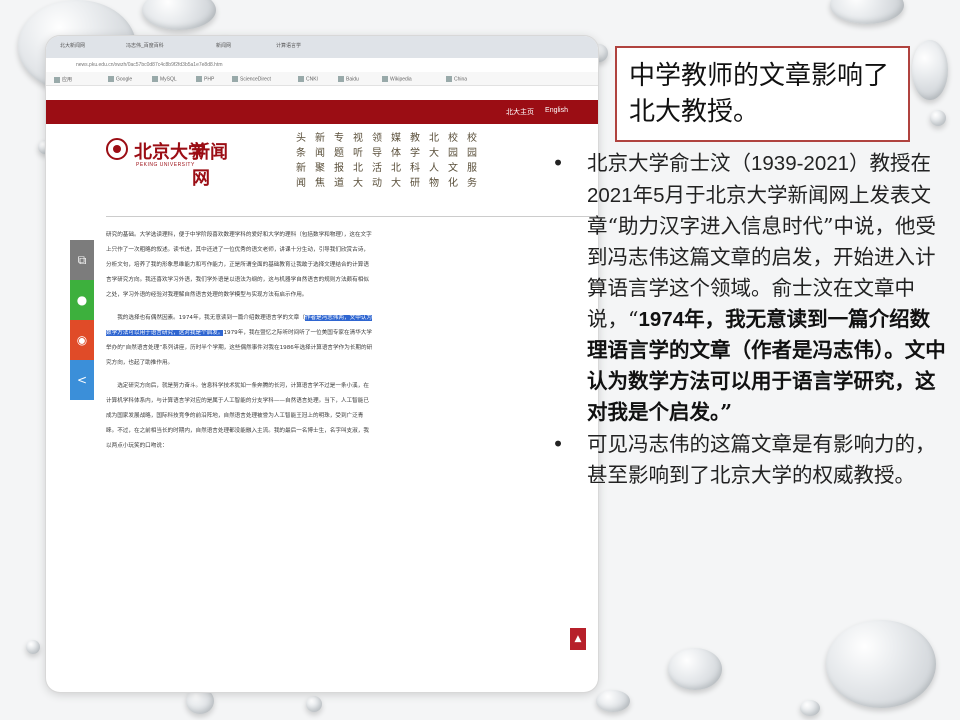 This screenshot has width=960, height=720. Describe the element at coordinates (288, 48) in the screenshot. I see `browser-tab: 计算语言学` at that location.